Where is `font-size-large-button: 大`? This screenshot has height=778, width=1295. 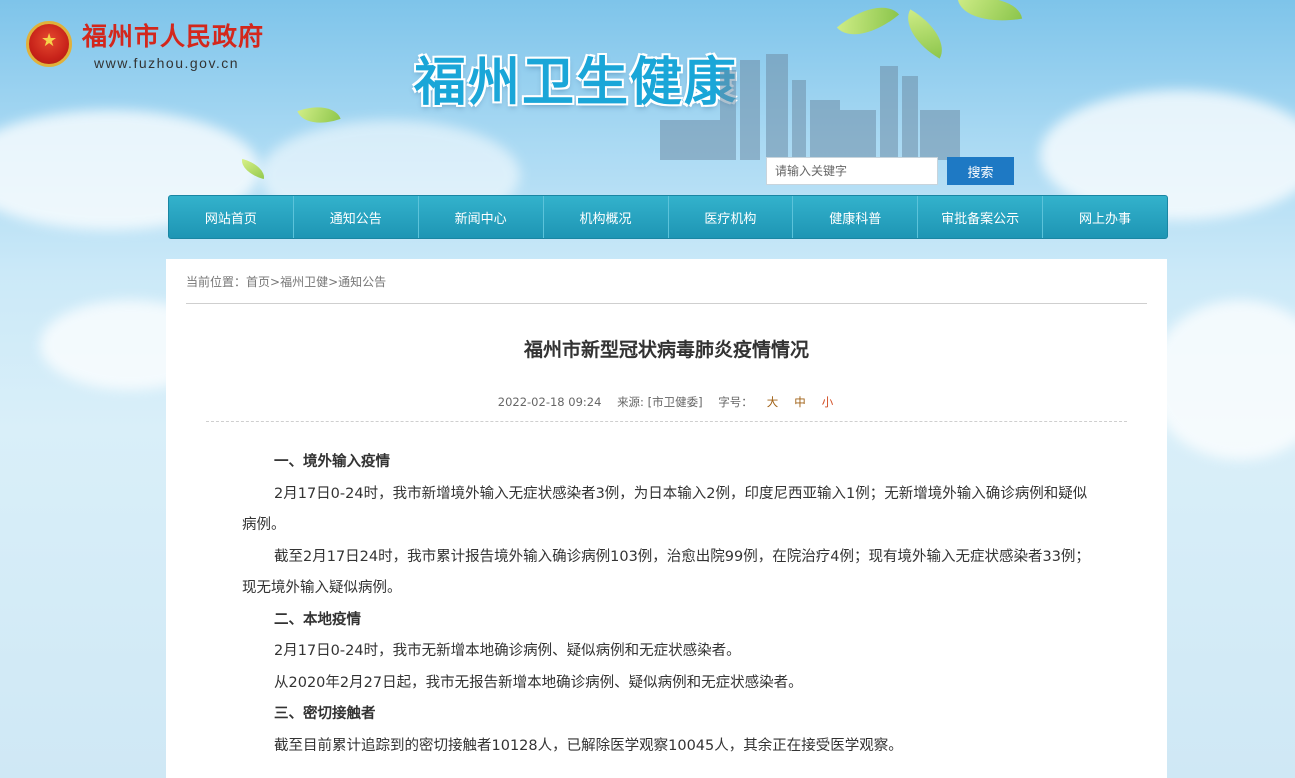
font-size-large-button: 大 is located at coordinates (773, 402).